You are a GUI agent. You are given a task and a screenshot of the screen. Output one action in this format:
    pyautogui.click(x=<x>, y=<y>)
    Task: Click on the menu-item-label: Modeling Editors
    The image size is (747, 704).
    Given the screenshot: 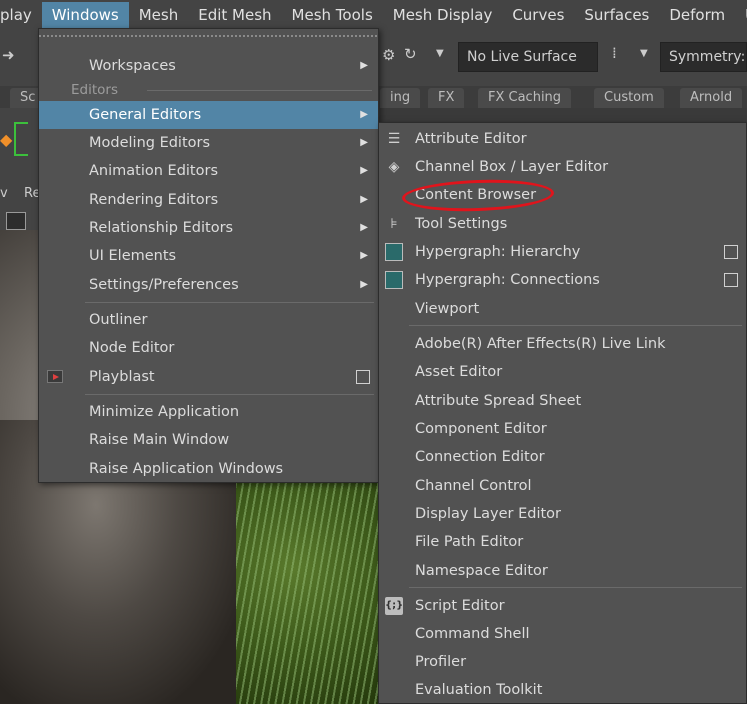 What is the action you would take?
    pyautogui.click(x=150, y=143)
    